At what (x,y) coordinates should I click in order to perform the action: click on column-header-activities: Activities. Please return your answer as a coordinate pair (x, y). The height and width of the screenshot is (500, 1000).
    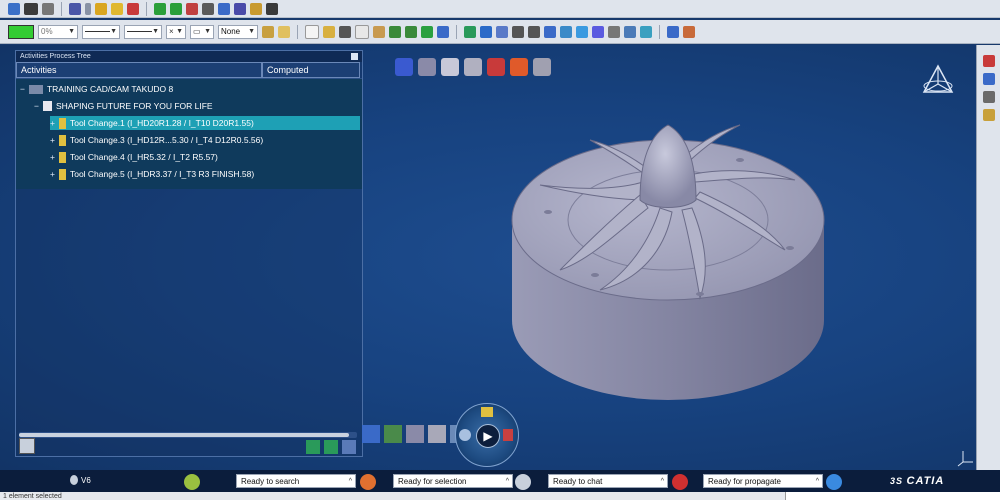
    Looking at the image, I should click on (139, 70).